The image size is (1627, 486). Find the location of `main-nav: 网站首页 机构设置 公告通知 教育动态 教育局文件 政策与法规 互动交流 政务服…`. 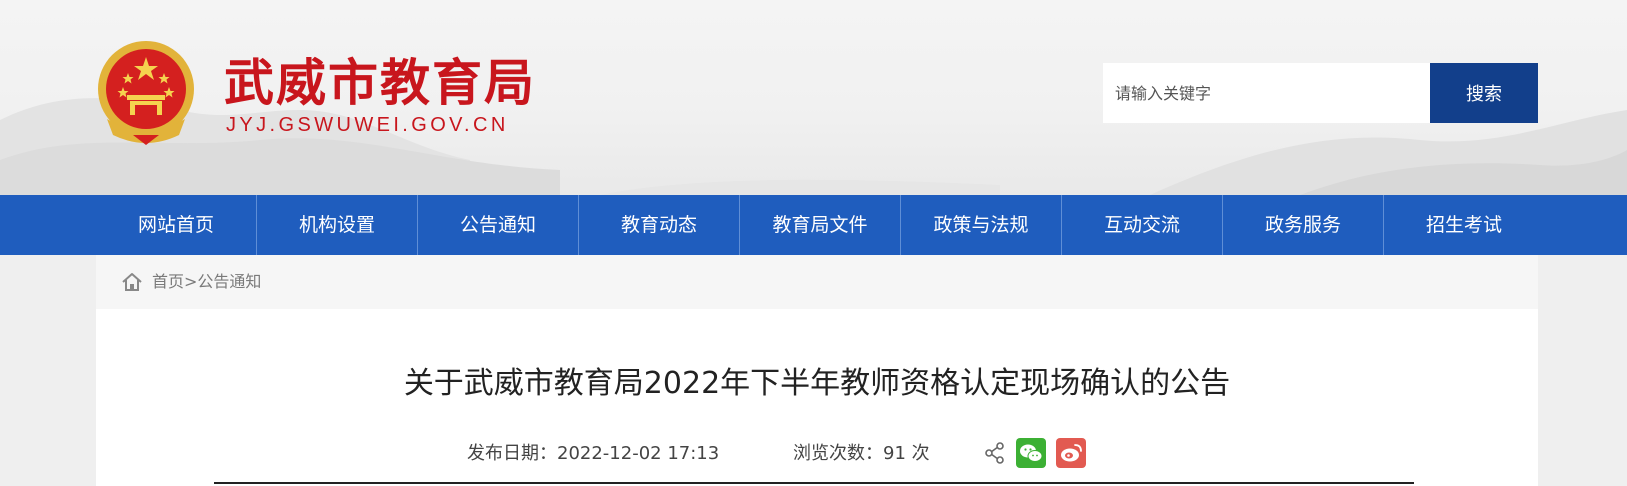

main-nav: 网站首页 机构设置 公告通知 教育动态 教育局文件 政策与法规 互动交流 政务服… is located at coordinates (813, 225).